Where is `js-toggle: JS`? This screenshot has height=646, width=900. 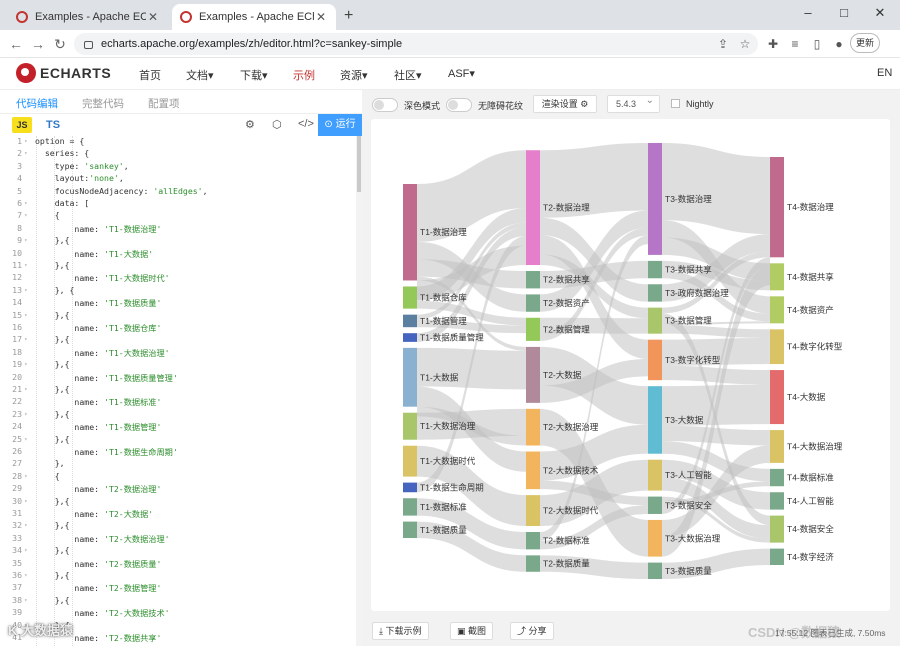
js-toggle: JS is located at coordinates (22, 125).